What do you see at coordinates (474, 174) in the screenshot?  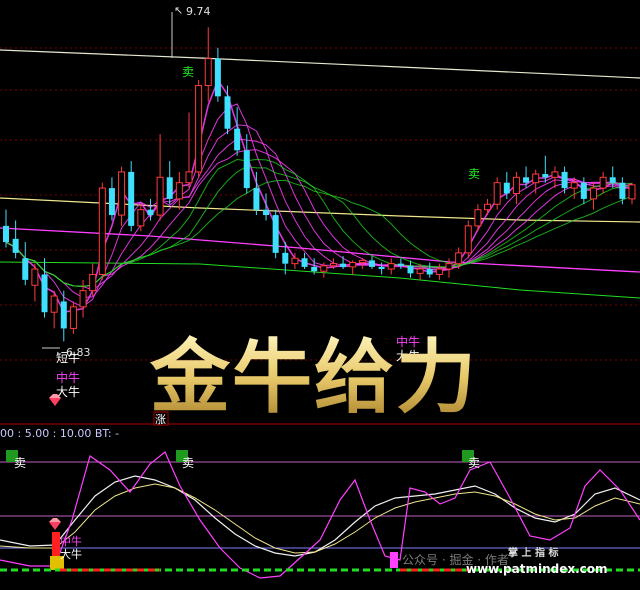 I see `sell-label-upper-2: 卖` at bounding box center [474, 174].